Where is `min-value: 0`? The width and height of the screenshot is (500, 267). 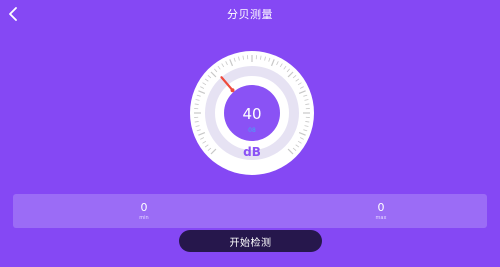 min-value: 0 is located at coordinates (144, 207).